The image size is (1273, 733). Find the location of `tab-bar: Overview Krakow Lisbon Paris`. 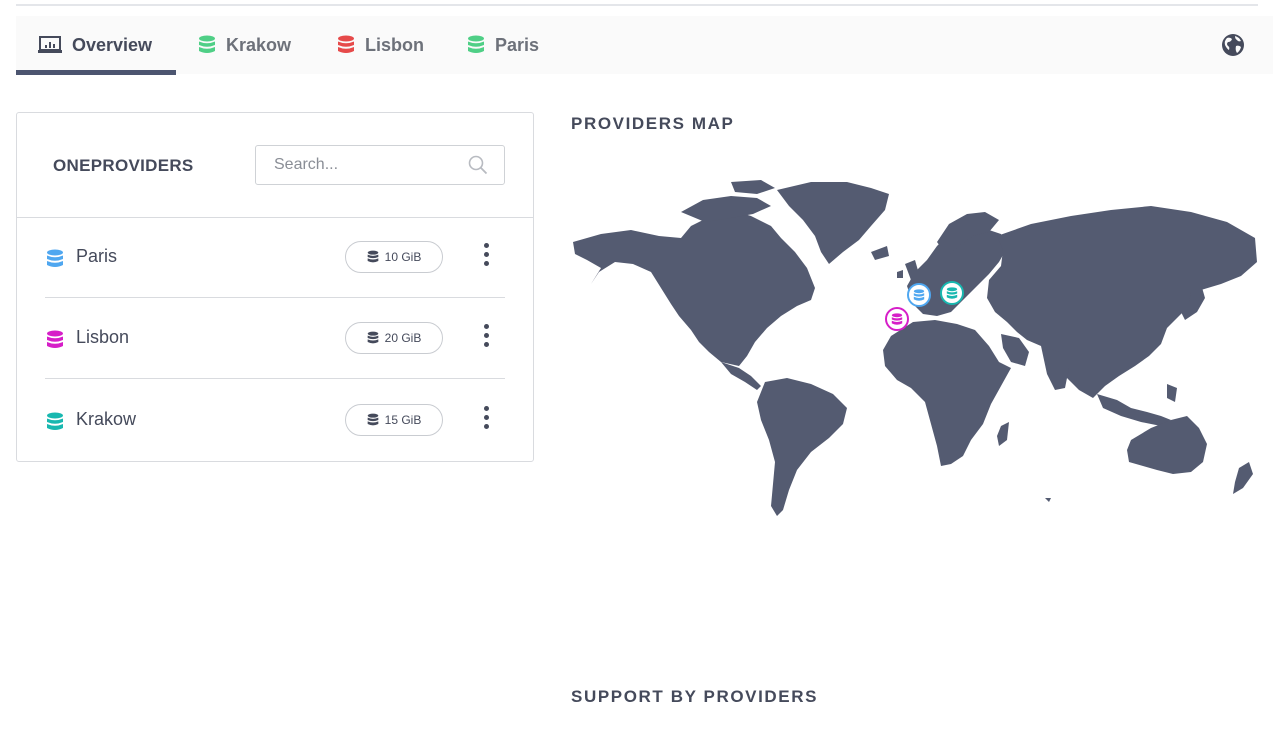

tab-bar: Overview Krakow Lisbon Paris is located at coordinates (644, 45).